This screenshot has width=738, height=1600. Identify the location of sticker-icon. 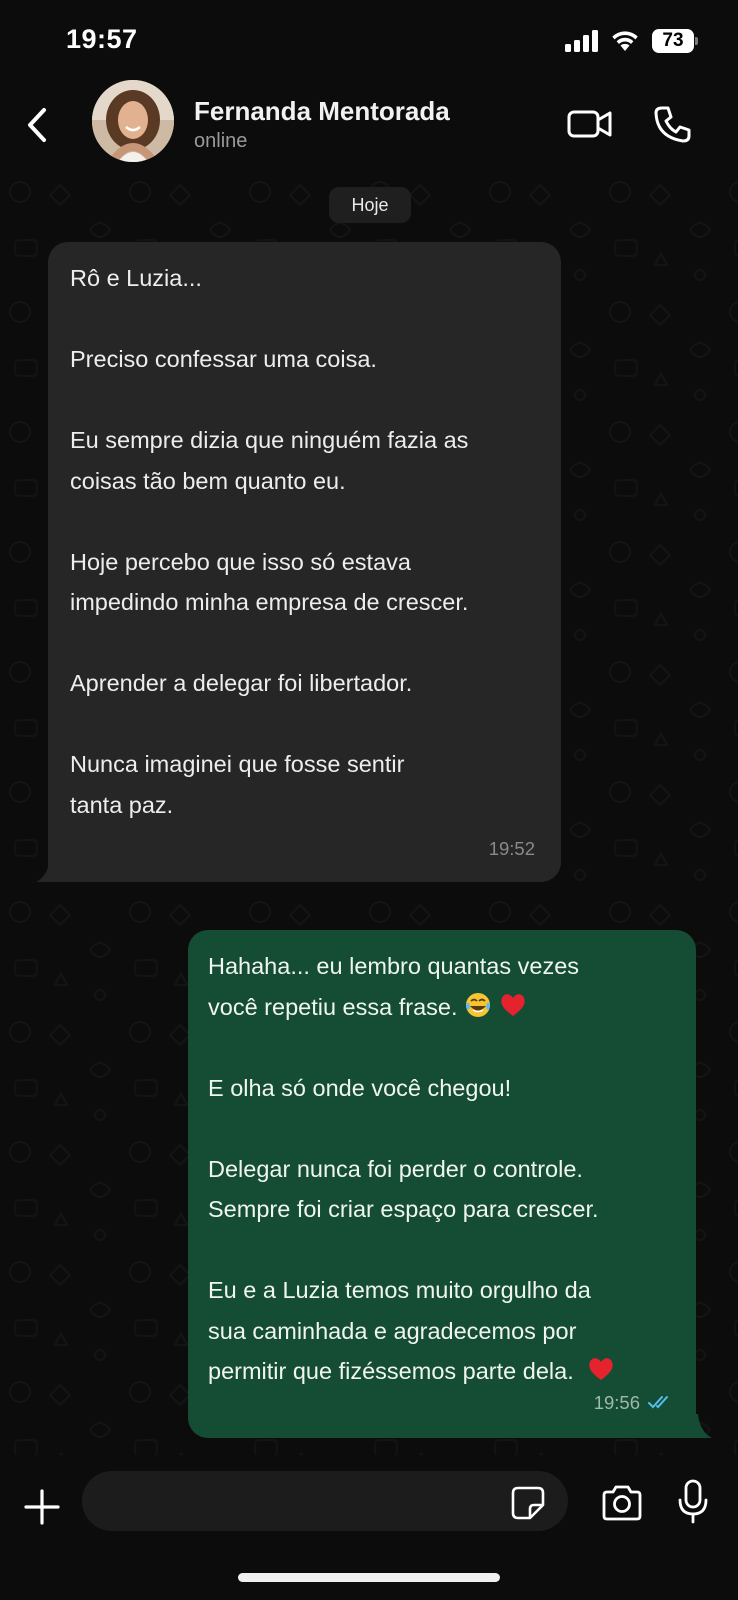
(528, 1503).